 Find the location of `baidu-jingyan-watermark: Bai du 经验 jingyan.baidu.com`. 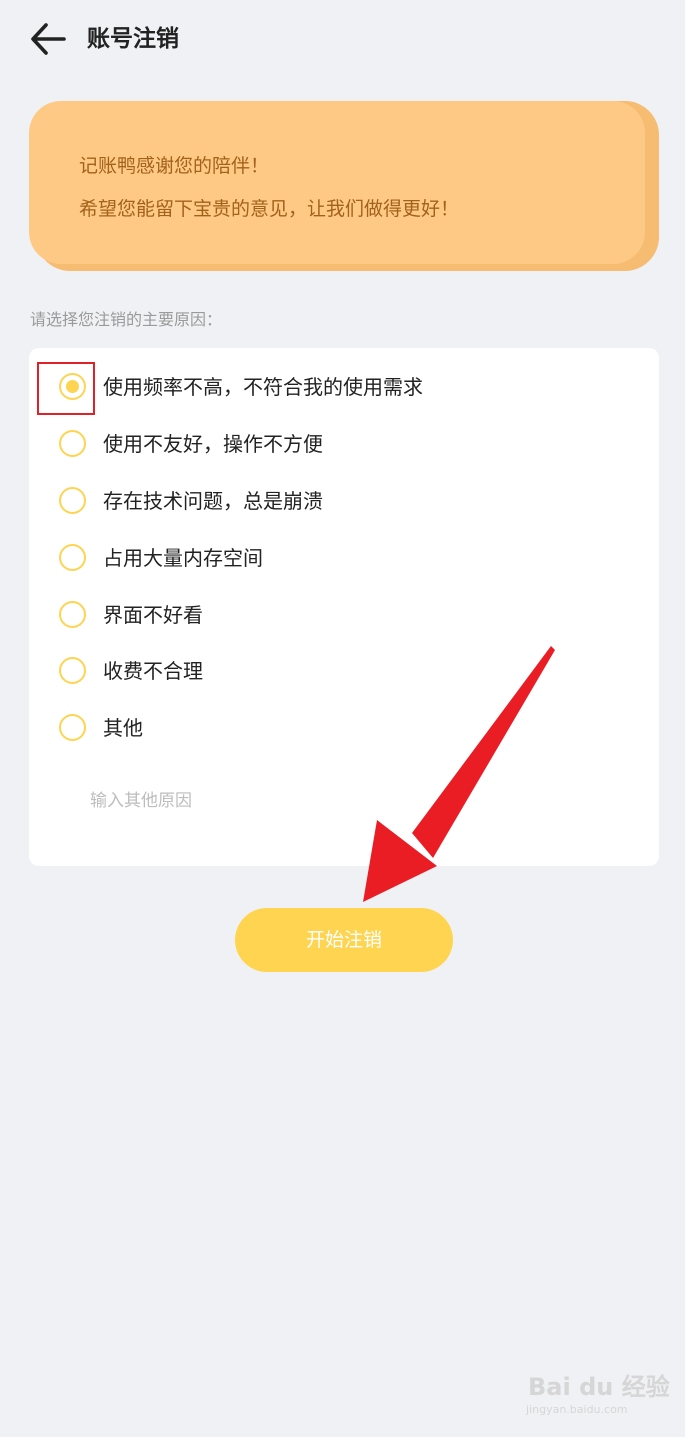

baidu-jingyan-watermark: Bai du 经验 jingyan.baidu.com is located at coordinates (595, 1396).